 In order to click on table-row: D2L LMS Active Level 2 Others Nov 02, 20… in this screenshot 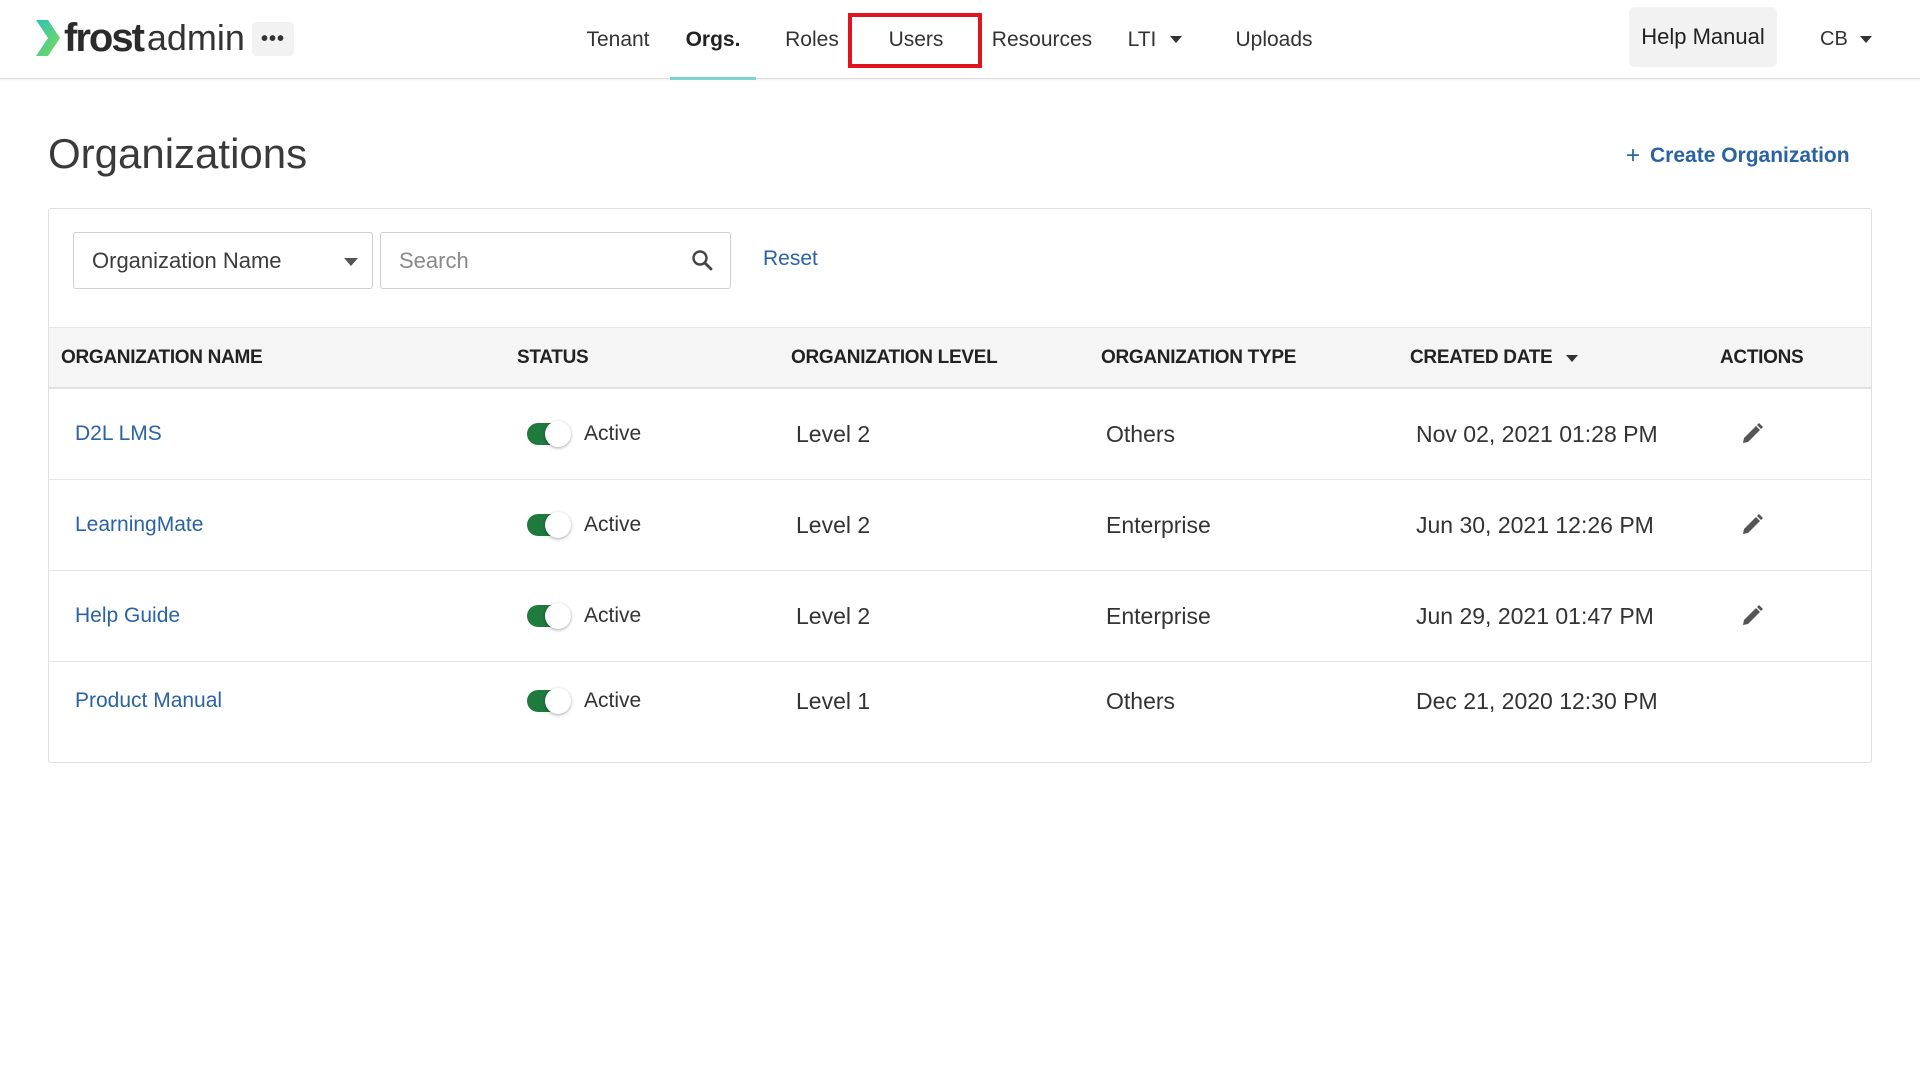, I will do `click(960, 434)`.